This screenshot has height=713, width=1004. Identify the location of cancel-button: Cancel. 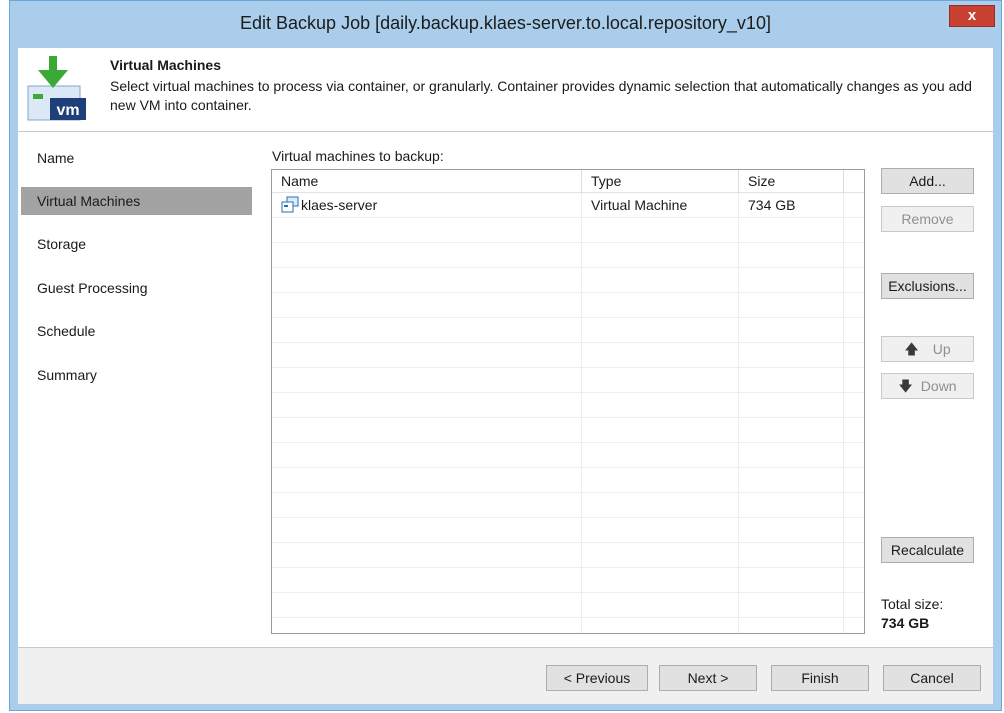
(932, 678).